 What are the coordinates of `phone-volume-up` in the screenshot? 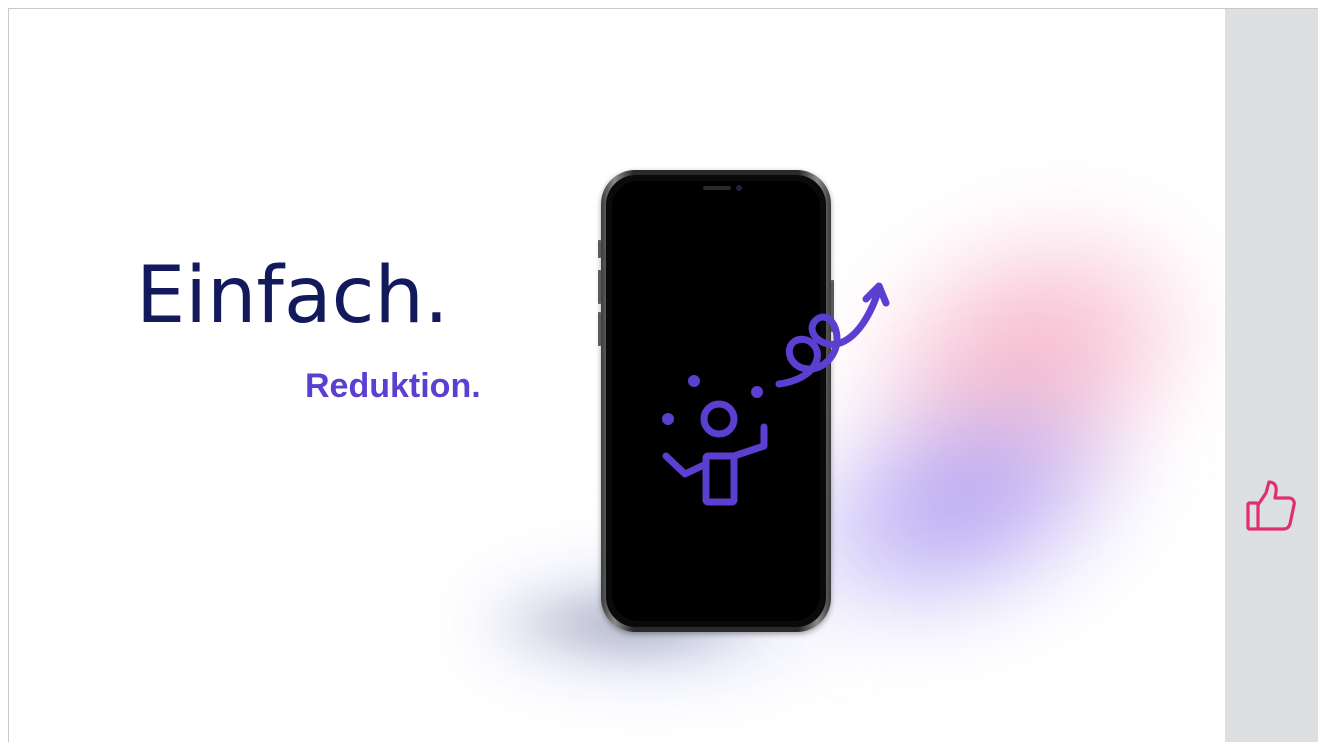 It's located at (599, 287).